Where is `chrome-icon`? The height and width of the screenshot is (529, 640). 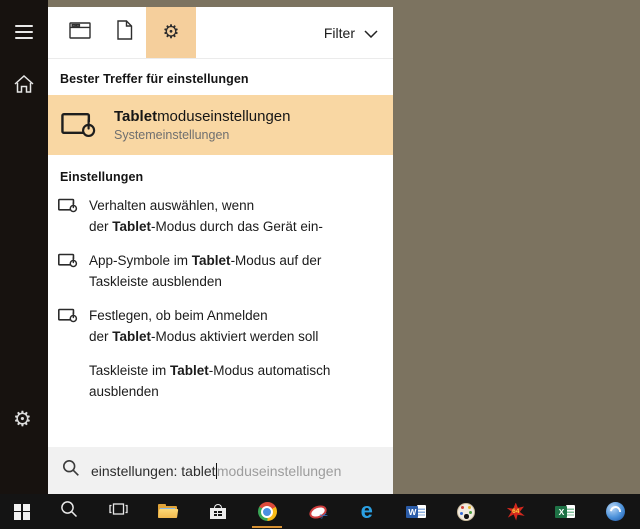
chrome-icon is located at coordinates (267, 511).